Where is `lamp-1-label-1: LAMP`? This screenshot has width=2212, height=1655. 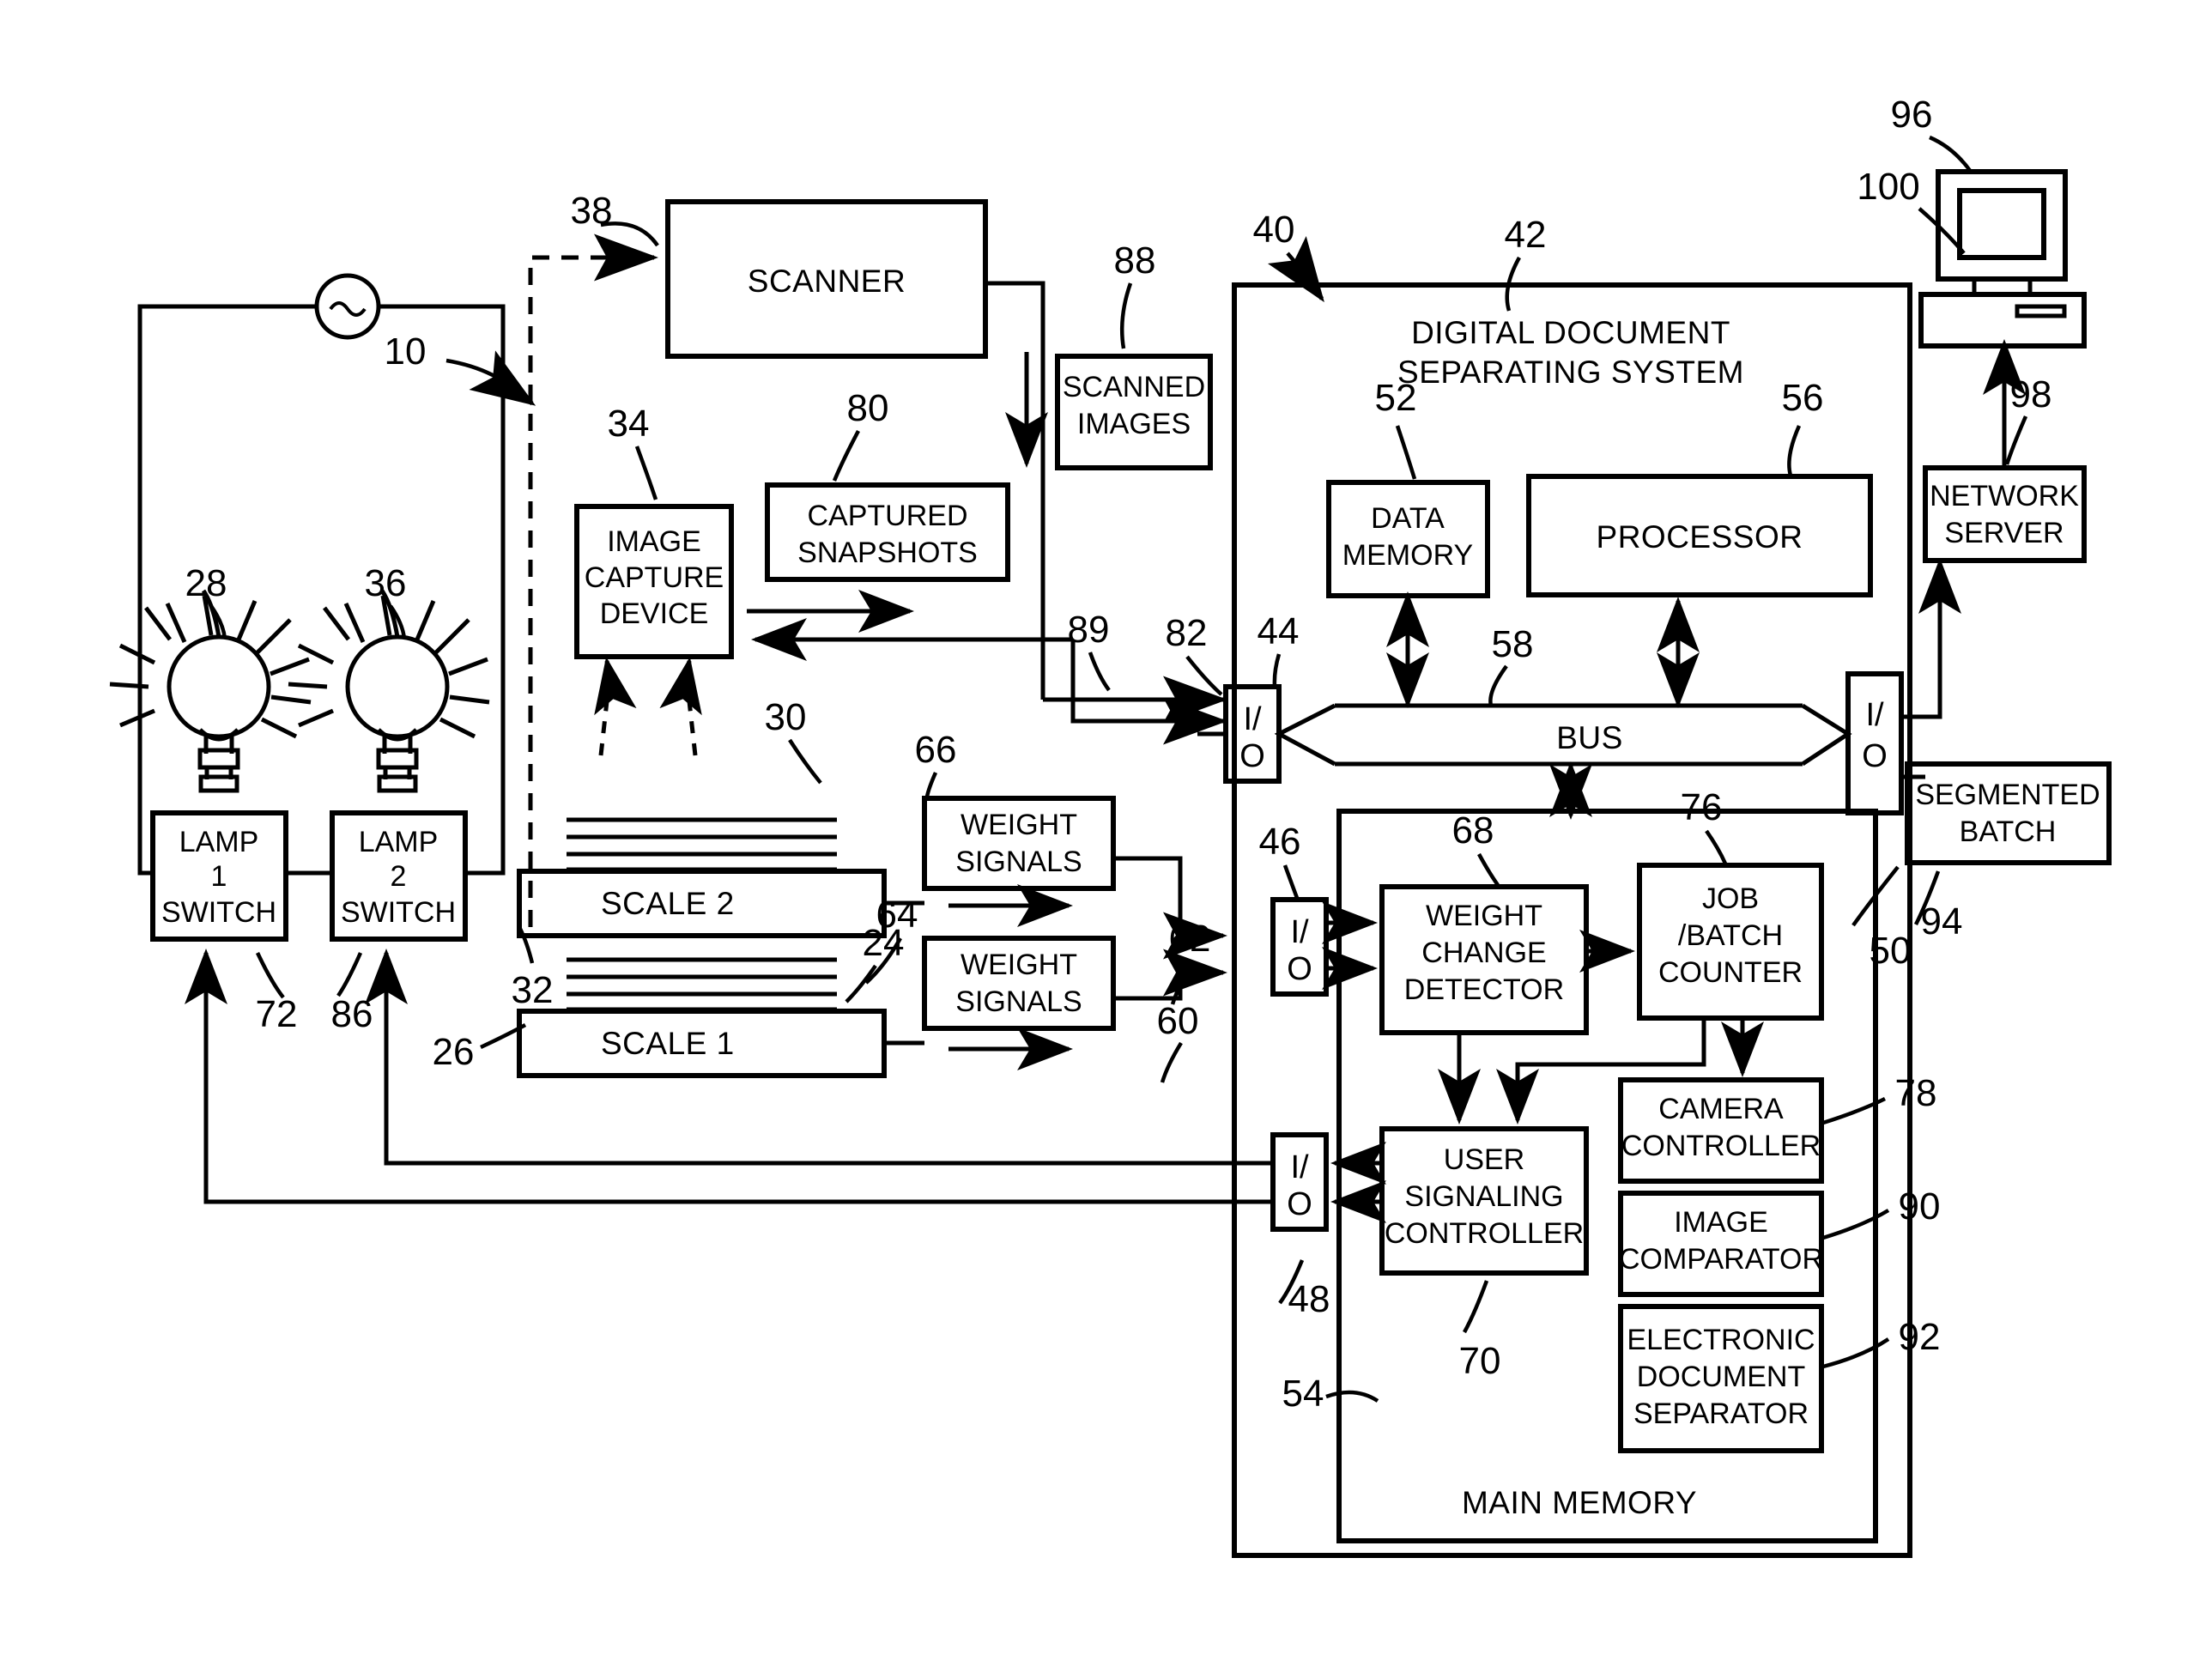
lamp-1-label-1: LAMP is located at coordinates (219, 842).